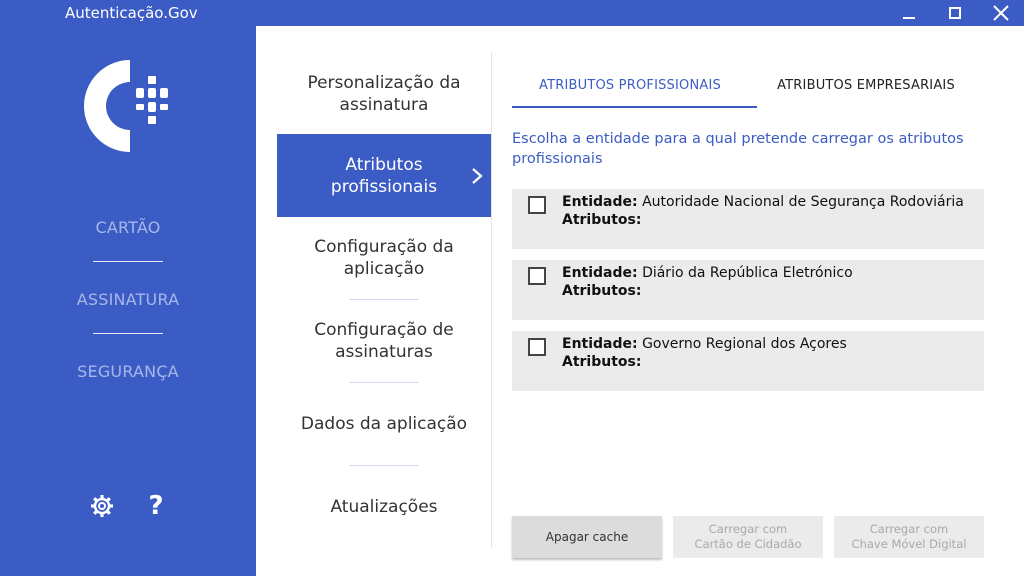 This screenshot has height=576, width=1024. I want to click on submenu-config-assinaturas: Configuração de assinaturas, so click(384, 341).